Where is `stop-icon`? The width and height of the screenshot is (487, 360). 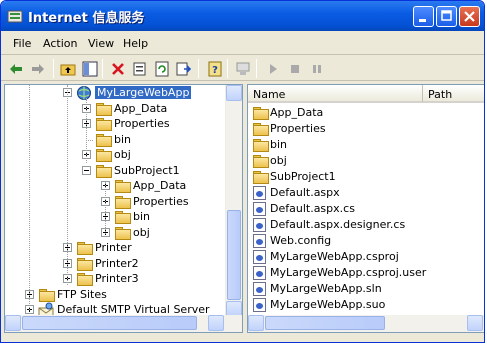 stop-icon is located at coordinates (295, 69).